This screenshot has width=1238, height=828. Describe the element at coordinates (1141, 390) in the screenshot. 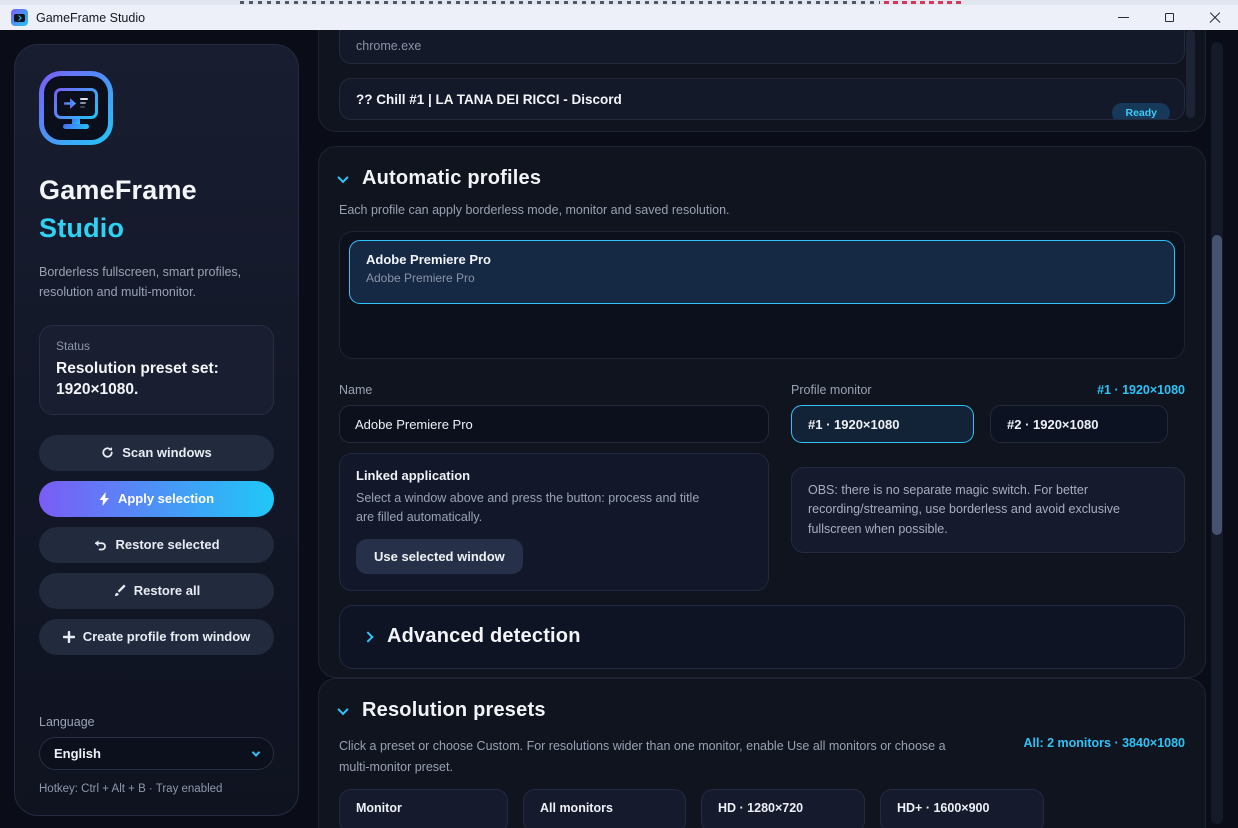

I see `profile-monitor-current: #1 · 1920×1080` at that location.